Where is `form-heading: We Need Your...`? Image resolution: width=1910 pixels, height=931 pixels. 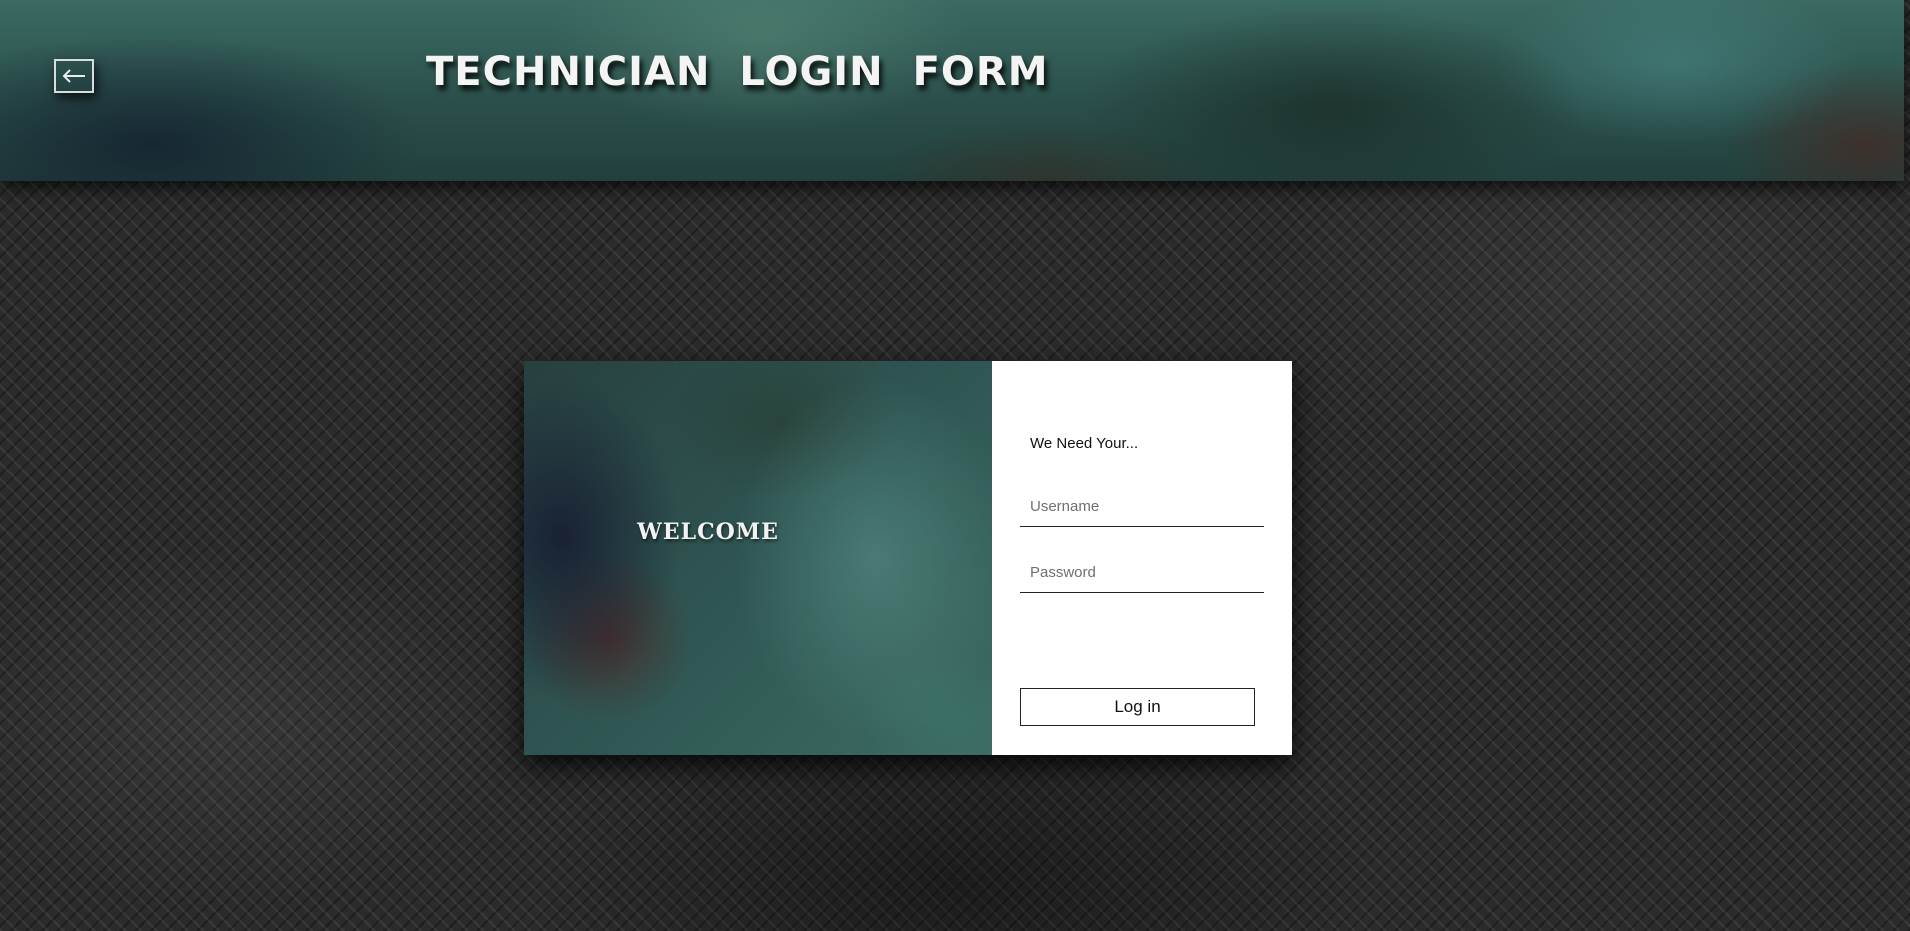
form-heading: We Need Your... is located at coordinates (1084, 443).